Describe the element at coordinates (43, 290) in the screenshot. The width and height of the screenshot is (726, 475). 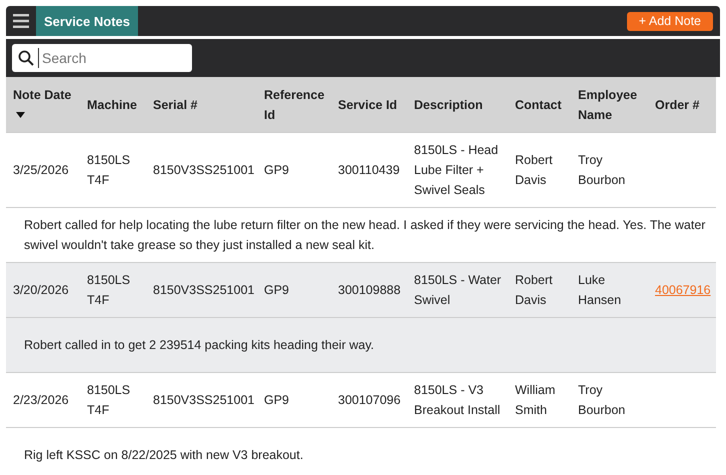
I see `table-cell: 3/20/2026` at that location.